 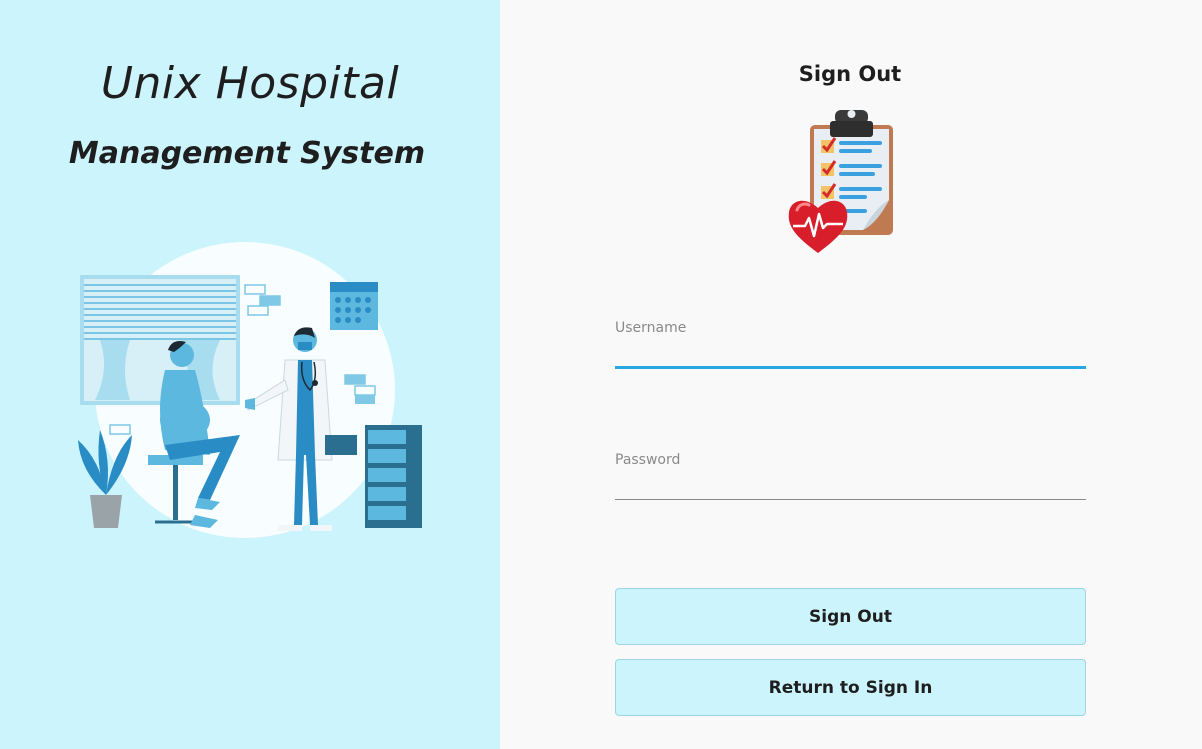 What do you see at coordinates (850, 616) in the screenshot?
I see `sign-out-button: Sign Out` at bounding box center [850, 616].